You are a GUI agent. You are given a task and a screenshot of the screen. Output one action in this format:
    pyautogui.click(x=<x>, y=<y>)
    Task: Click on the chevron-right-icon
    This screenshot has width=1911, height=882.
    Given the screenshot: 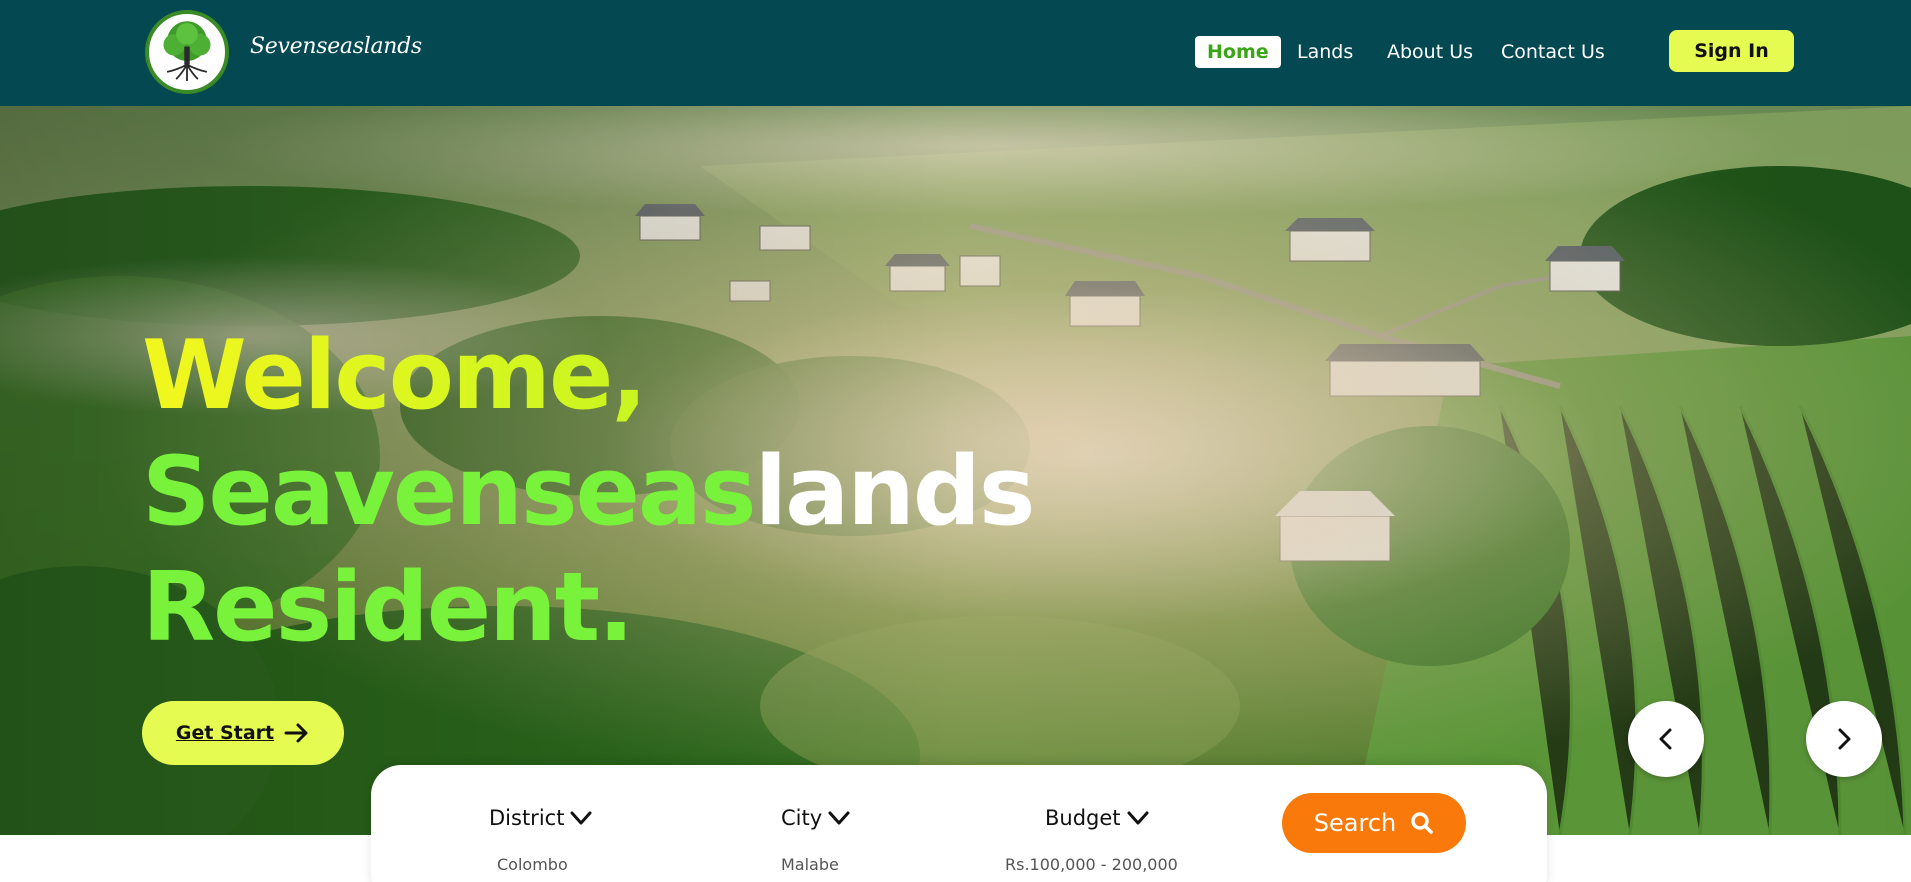 What is the action you would take?
    pyautogui.click(x=1844, y=739)
    